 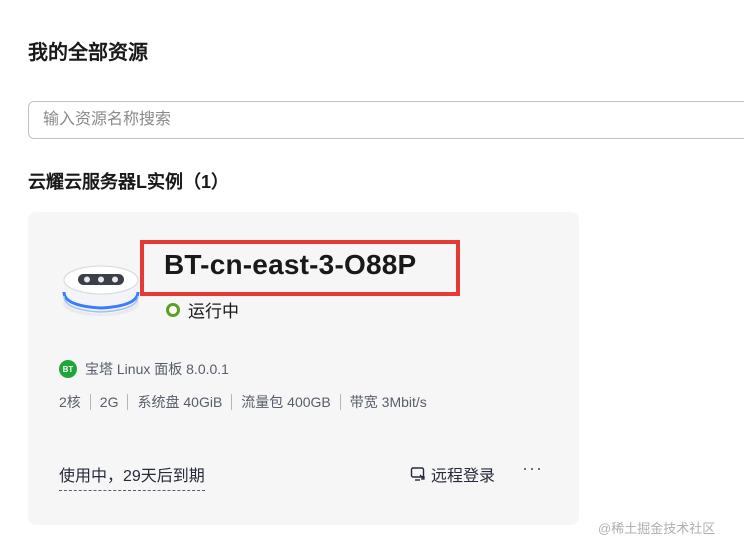 What do you see at coordinates (657, 528) in the screenshot?
I see `watermark: @稀土掘金技术社区` at bounding box center [657, 528].